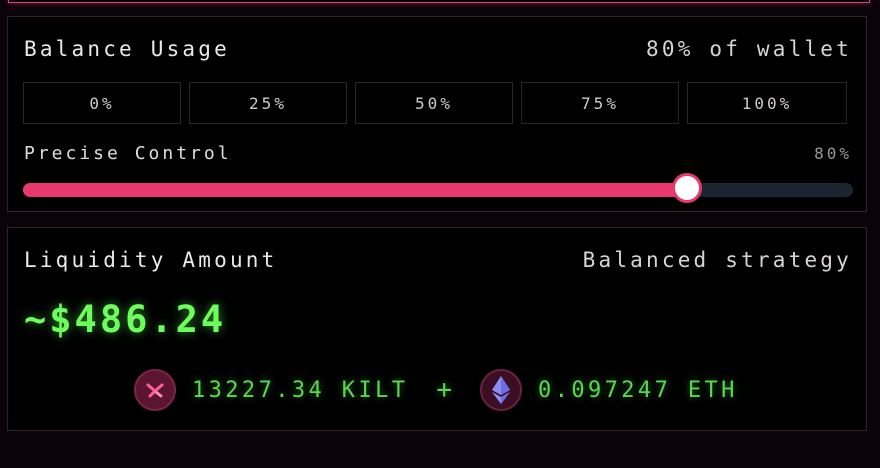  What do you see at coordinates (833, 153) in the screenshot?
I see `precise-control-value: 80%` at bounding box center [833, 153].